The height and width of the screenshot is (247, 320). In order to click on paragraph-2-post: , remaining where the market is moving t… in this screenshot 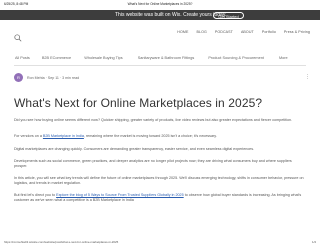, I will do `click(150, 136)`.